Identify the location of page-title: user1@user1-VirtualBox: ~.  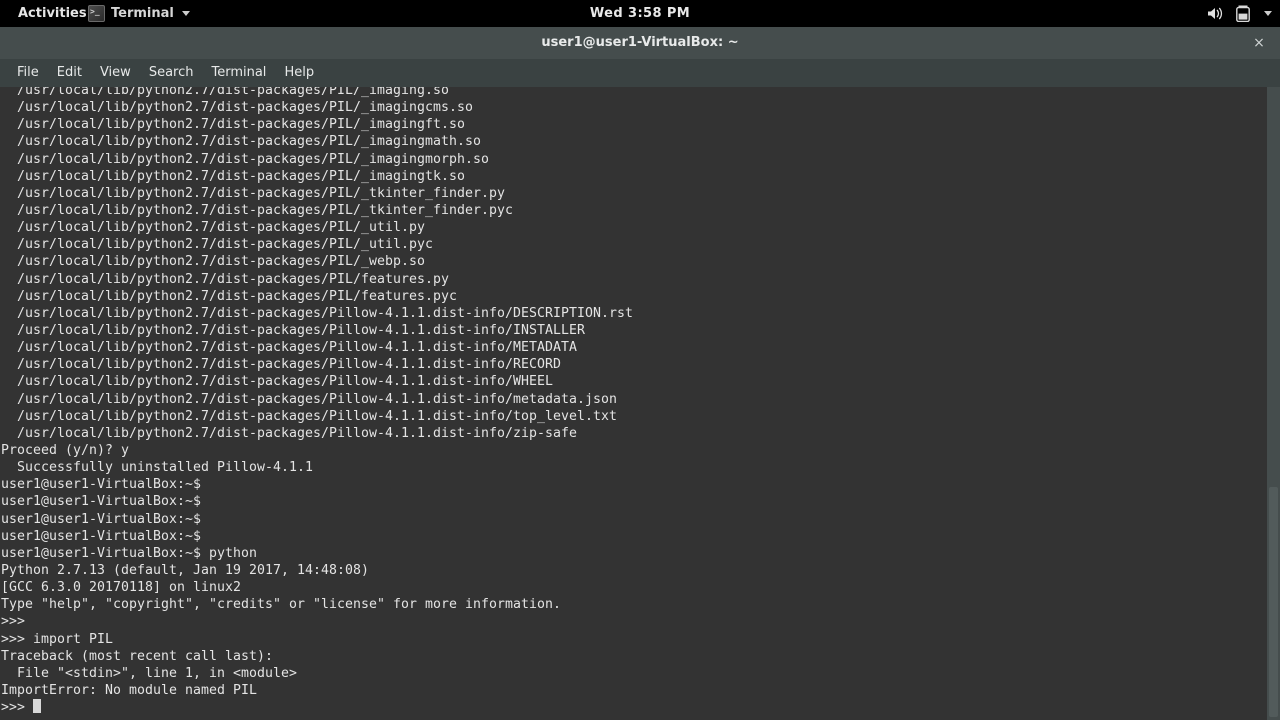
(640, 42).